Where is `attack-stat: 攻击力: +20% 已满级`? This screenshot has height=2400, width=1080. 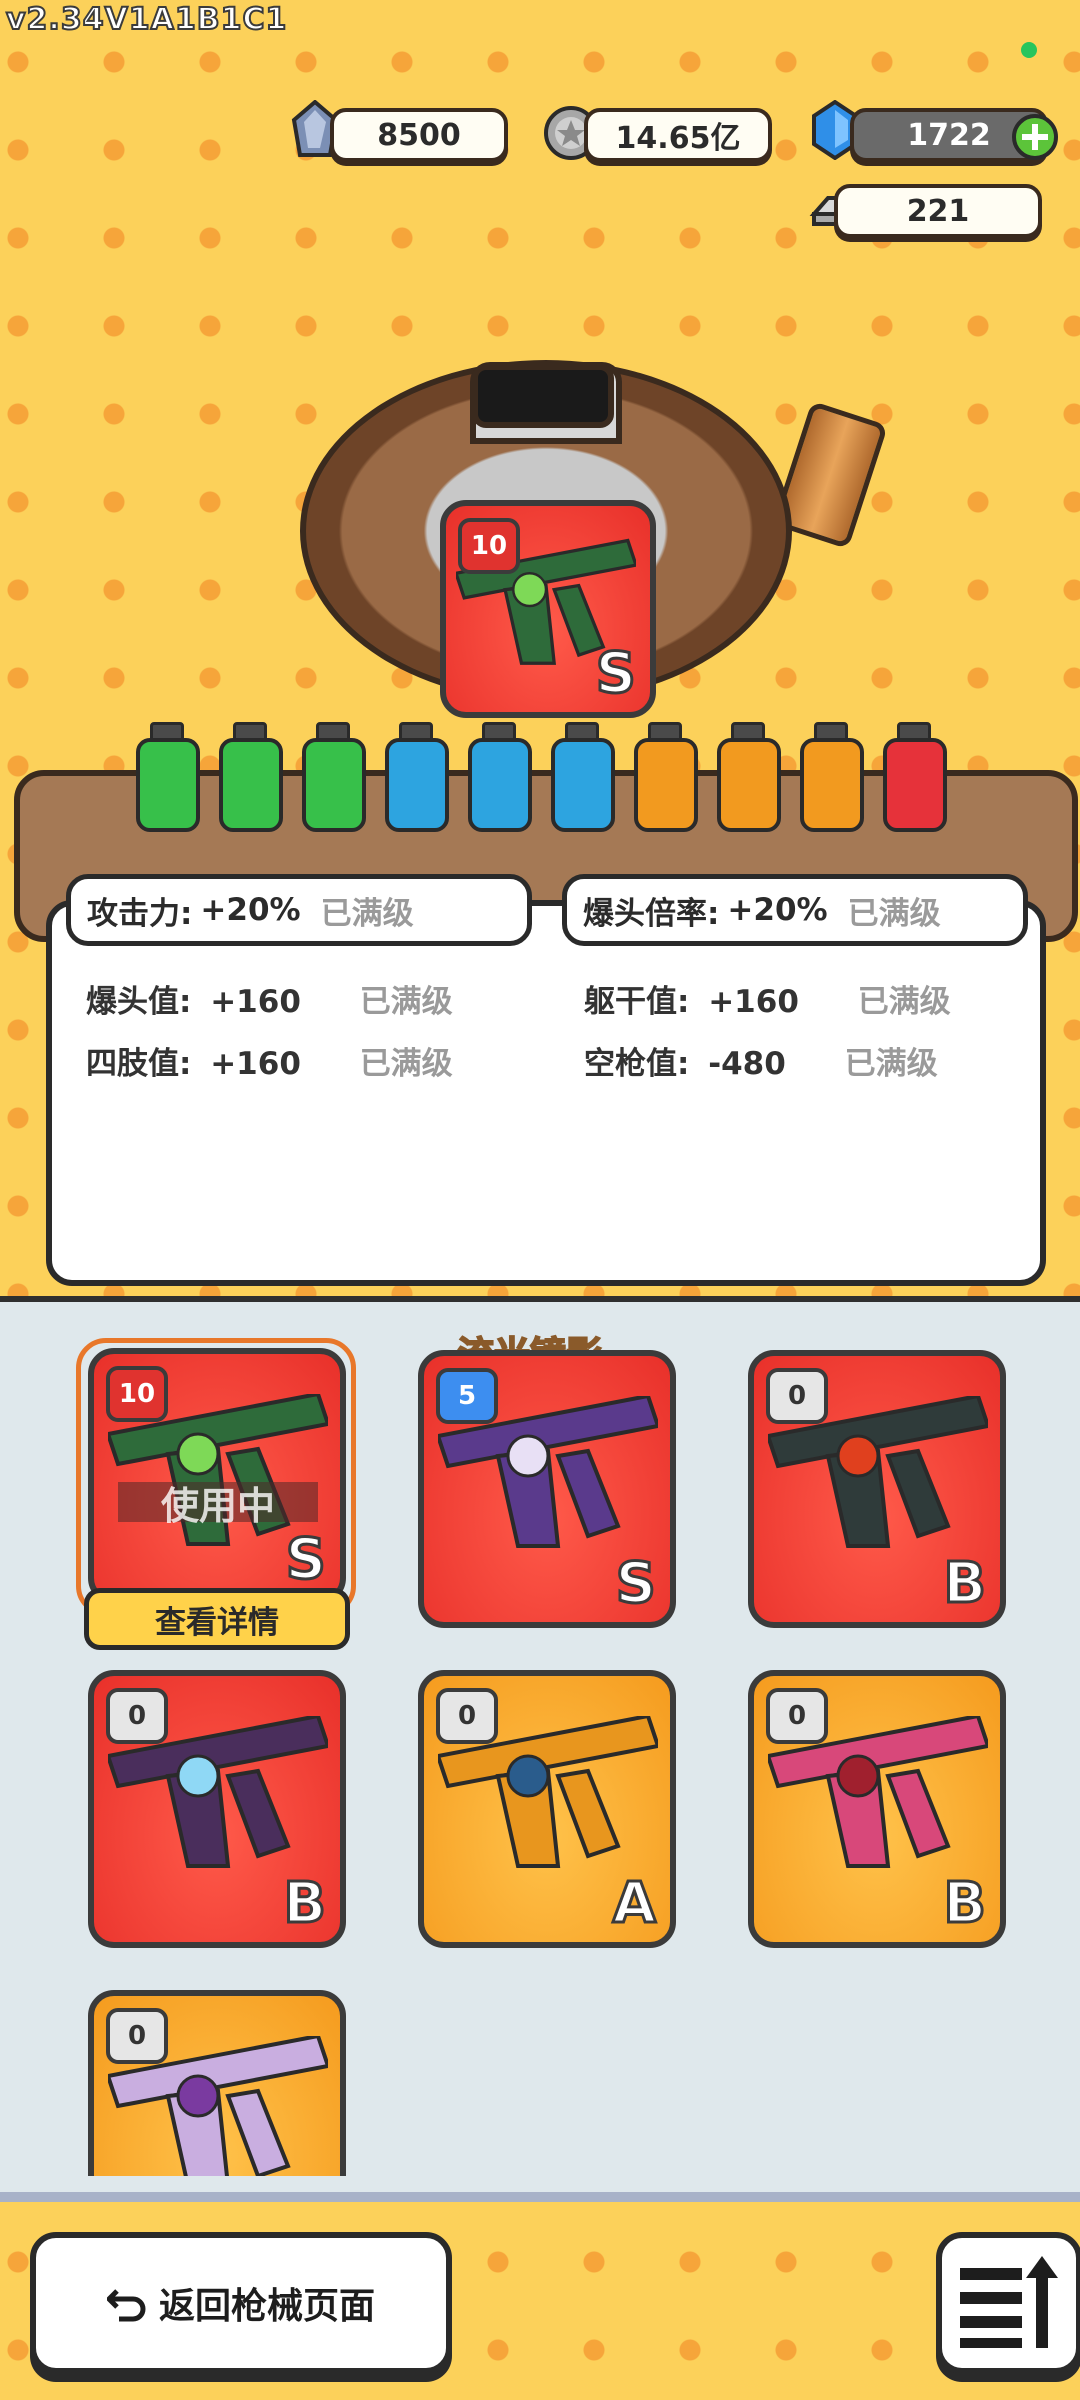 attack-stat: 攻击力: +20% 已满级 is located at coordinates (299, 910).